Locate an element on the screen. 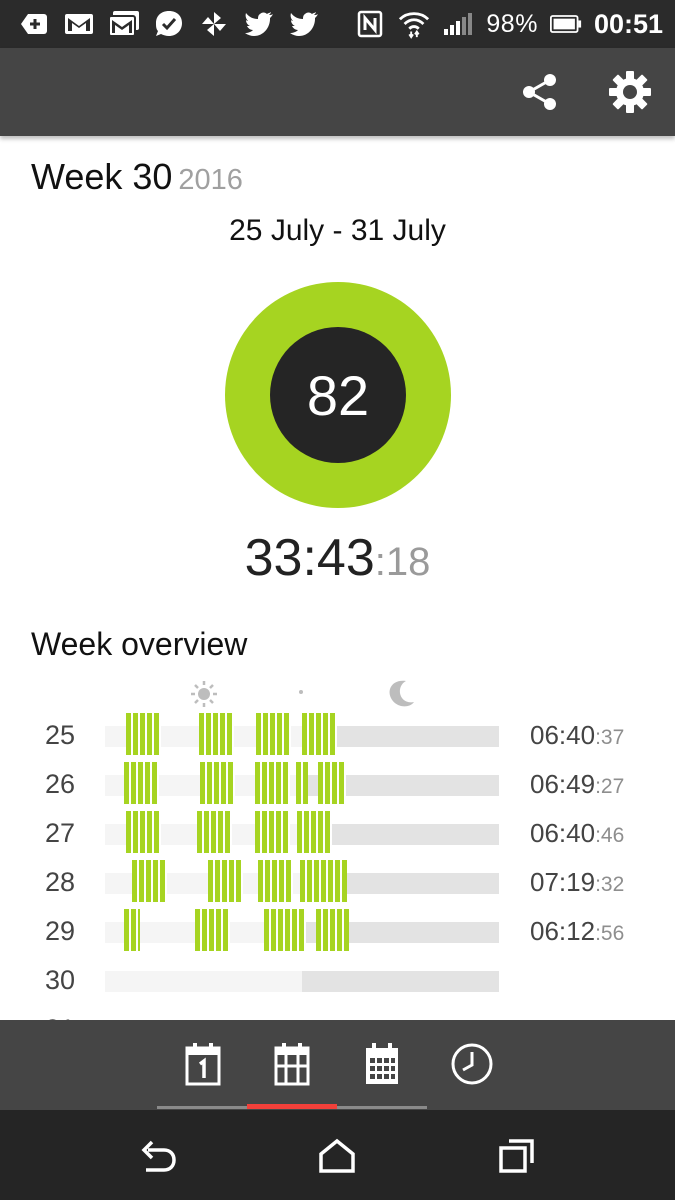 This screenshot has width=675, height=1200. day-row: 25 06:40:37 is located at coordinates (337, 734).